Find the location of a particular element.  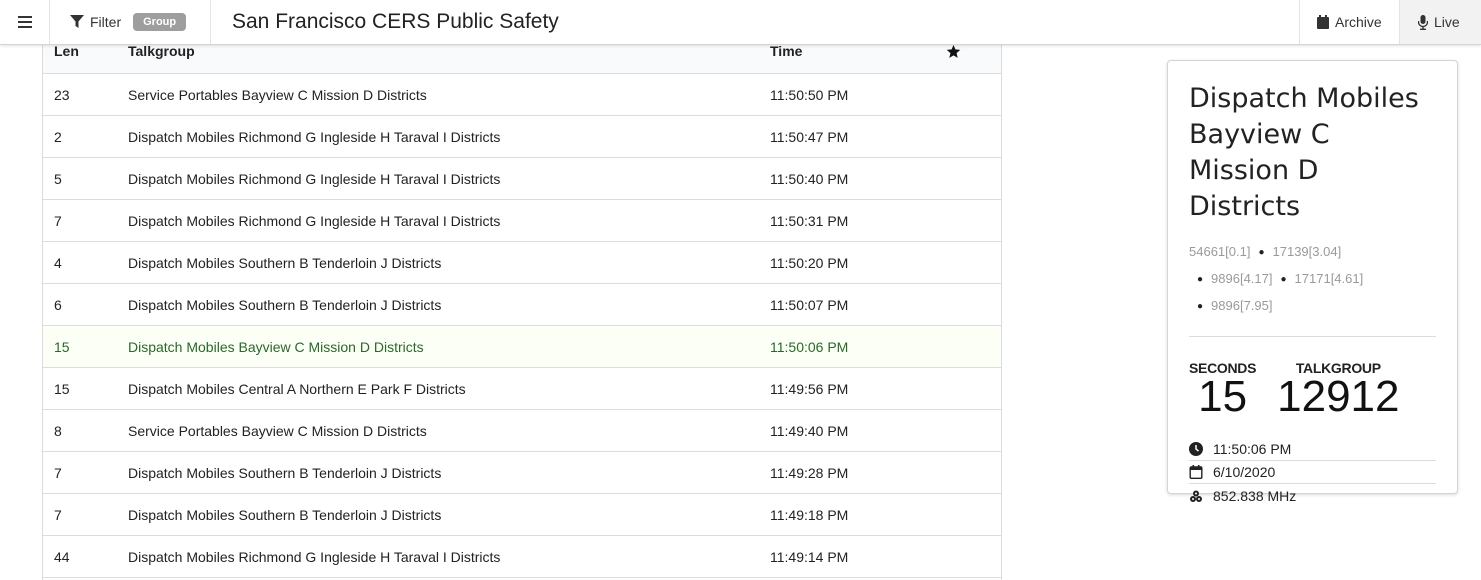

seconds-value: 15 is located at coordinates (1223, 396).